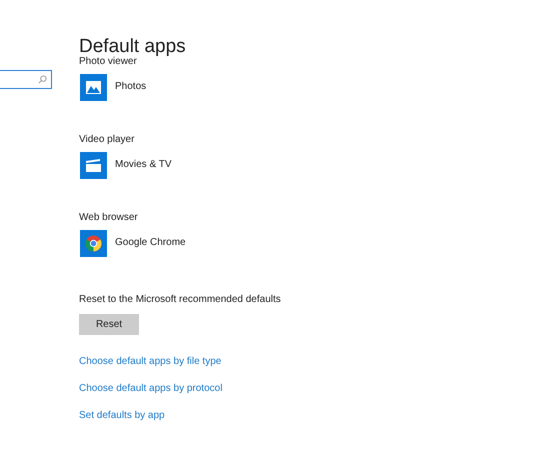 The image size is (534, 462). What do you see at coordinates (180, 87) in the screenshot?
I see `app-picker: Photos` at bounding box center [180, 87].